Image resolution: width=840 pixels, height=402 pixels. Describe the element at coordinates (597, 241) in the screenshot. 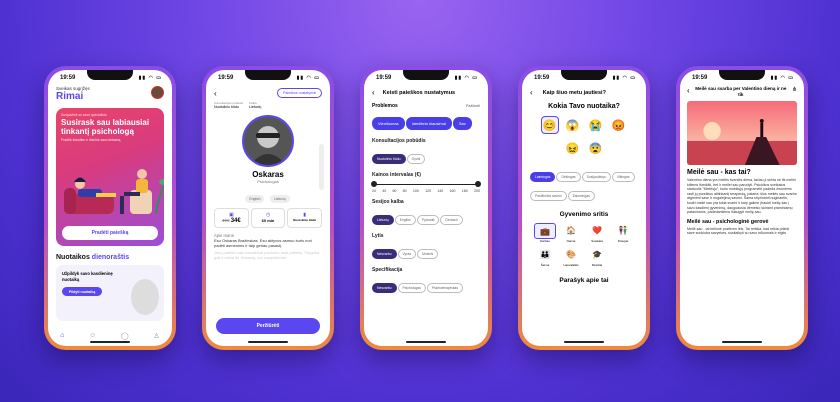

I see `area-label: Sveikata` at that location.